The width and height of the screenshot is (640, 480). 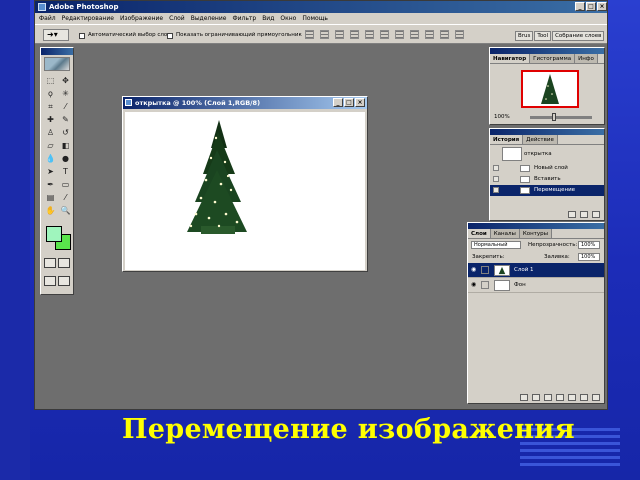 What do you see at coordinates (65, 93) in the screenshot?
I see `magic-wand-tool-icon: ✳` at bounding box center [65, 93].